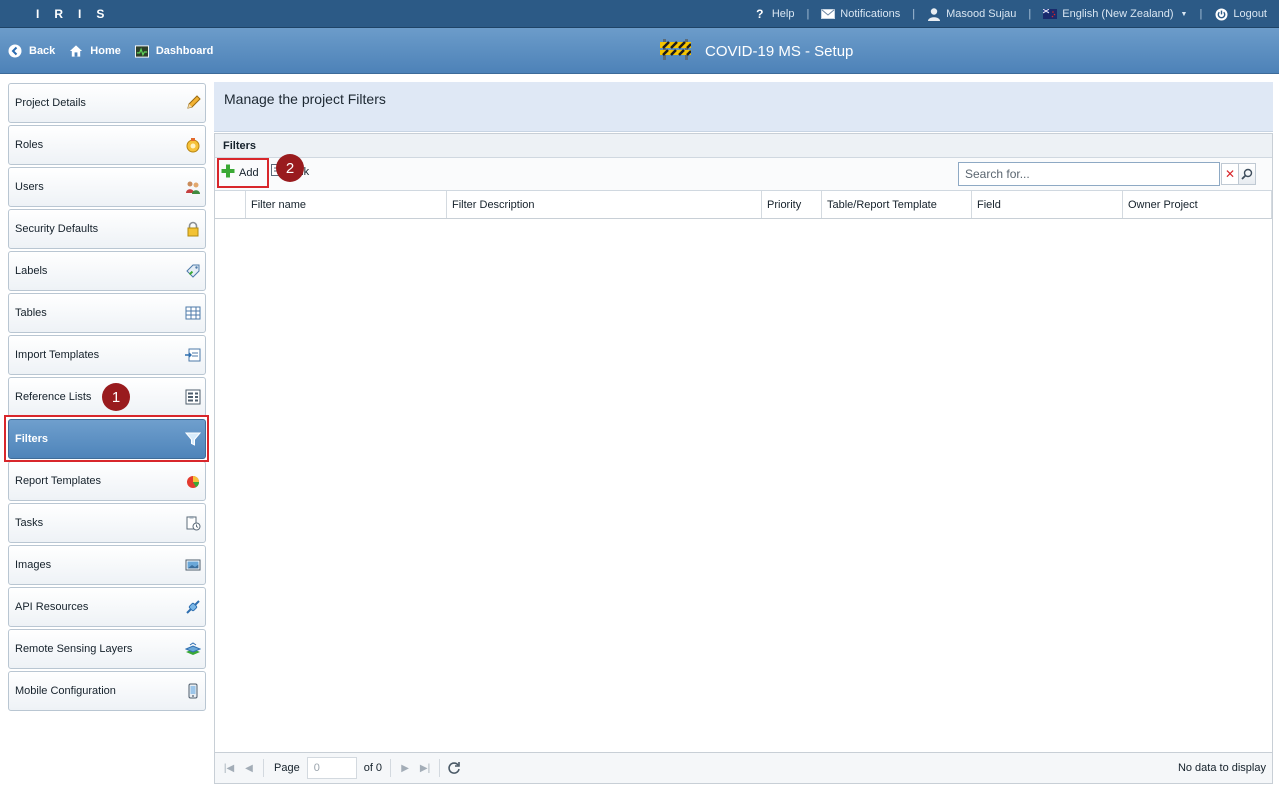 This screenshot has height=790, width=1279. What do you see at coordinates (425, 768) in the screenshot?
I see `last-page-icon: ▶|` at bounding box center [425, 768].